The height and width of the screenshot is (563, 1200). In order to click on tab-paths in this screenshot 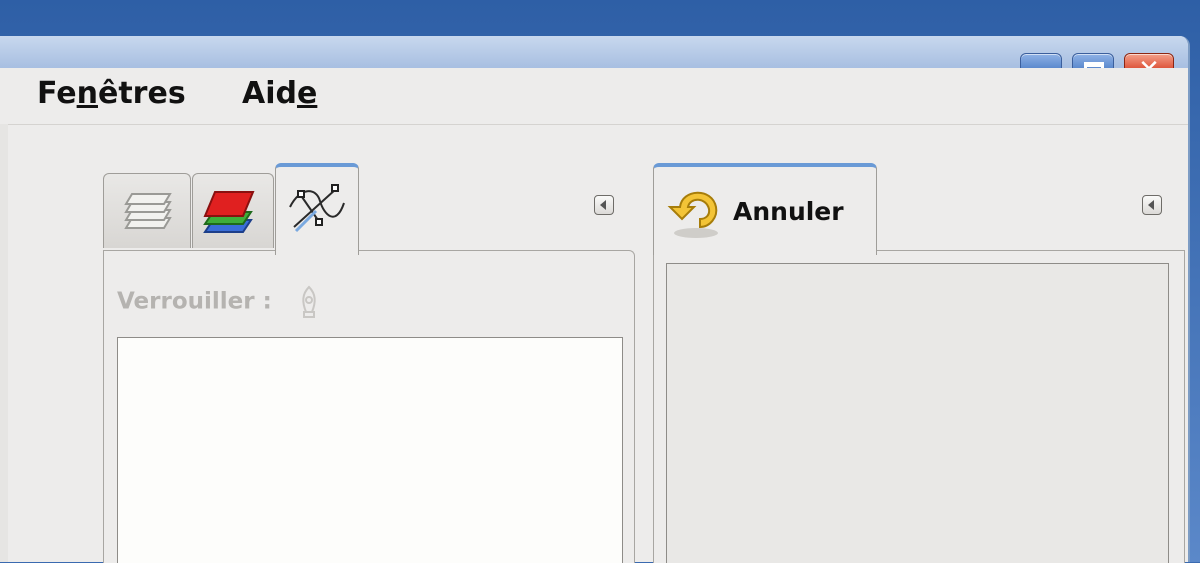, I will do `click(317, 209)`.